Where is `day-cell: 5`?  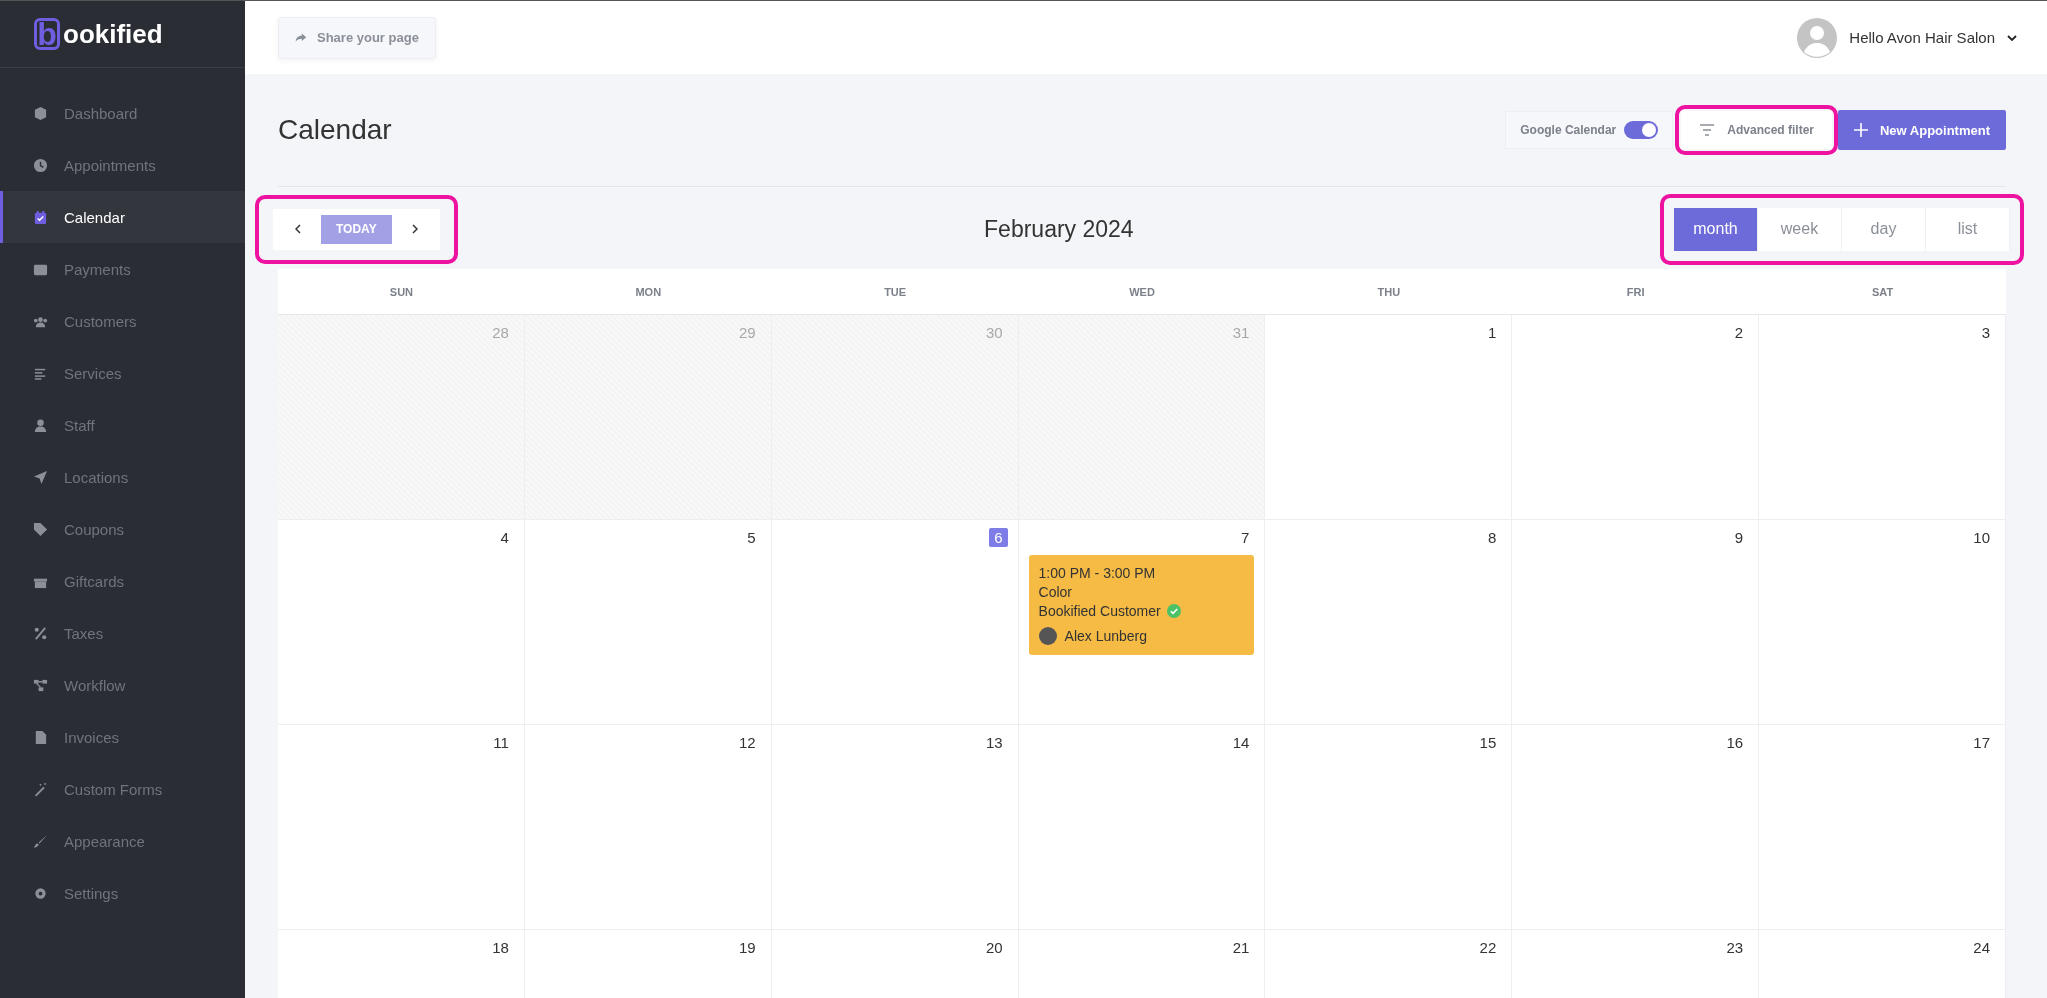 day-cell: 5 is located at coordinates (648, 622).